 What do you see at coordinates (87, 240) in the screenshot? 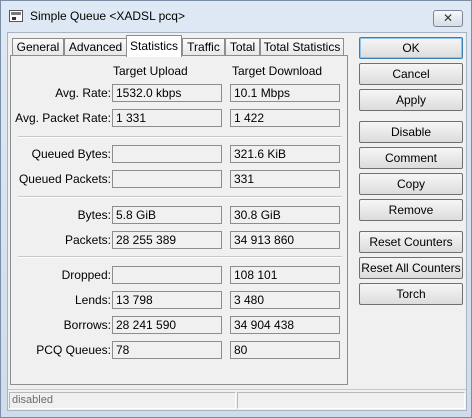
I see `row-label-packets: Packets:` at bounding box center [87, 240].